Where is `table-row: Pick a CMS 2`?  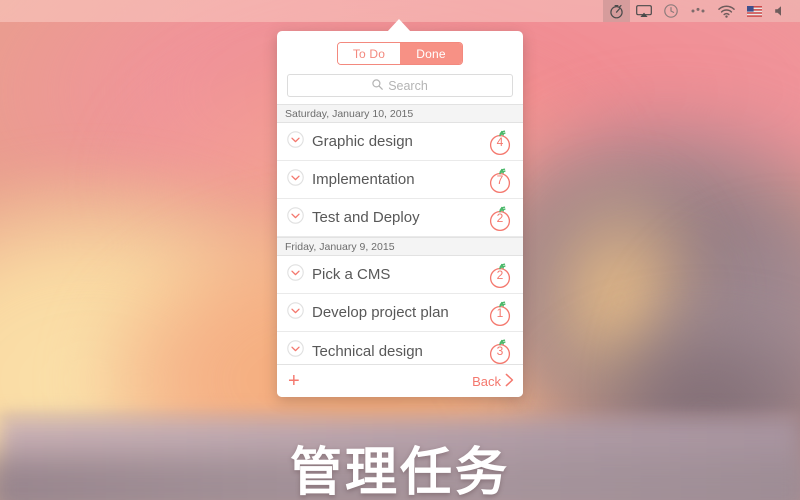 table-row: Pick a CMS 2 is located at coordinates (400, 275).